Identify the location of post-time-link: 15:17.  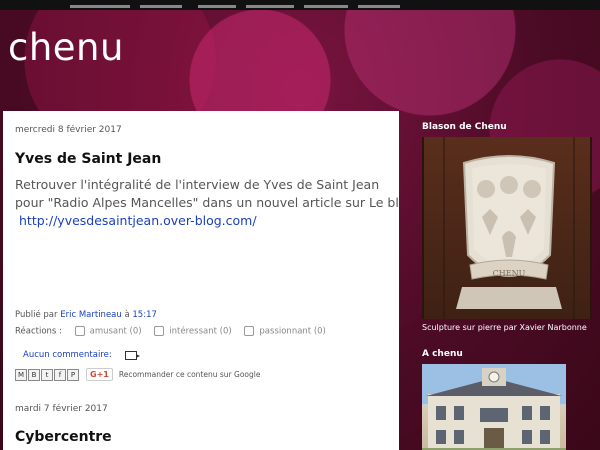
(144, 315).